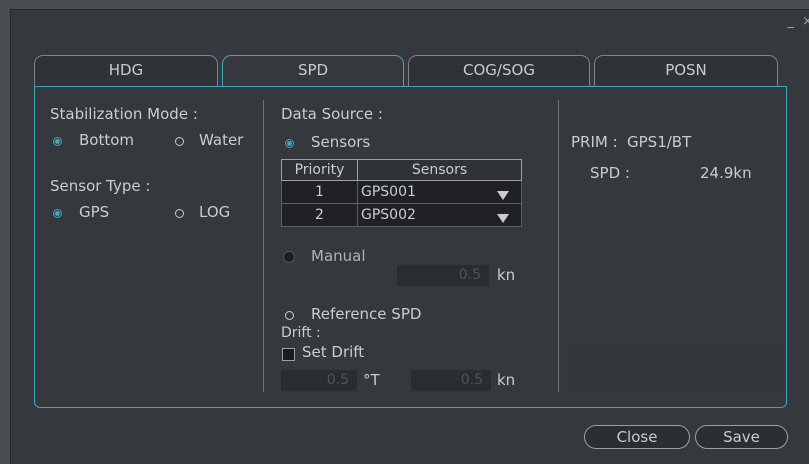 The width and height of the screenshot is (809, 464). I want to click on tab-cog-sog: COG/SOG, so click(499, 70).